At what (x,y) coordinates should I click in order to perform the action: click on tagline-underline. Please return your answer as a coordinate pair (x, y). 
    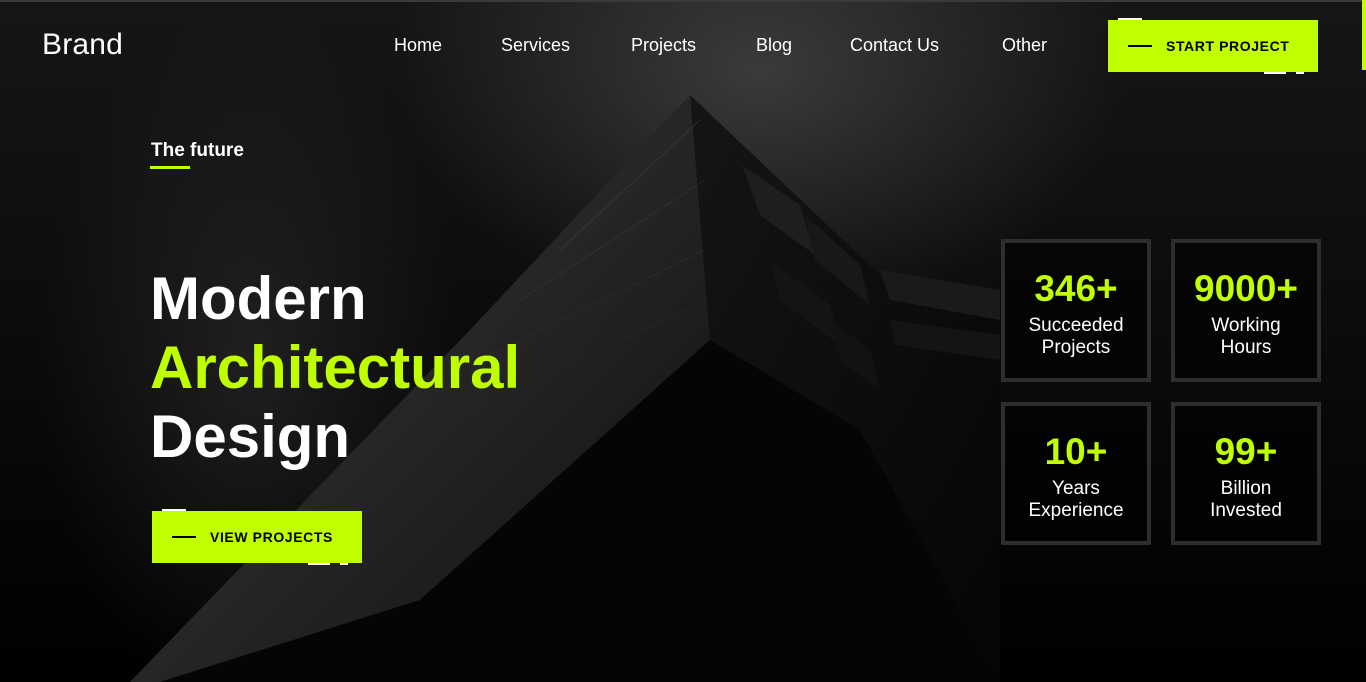
    Looking at the image, I should click on (170, 167).